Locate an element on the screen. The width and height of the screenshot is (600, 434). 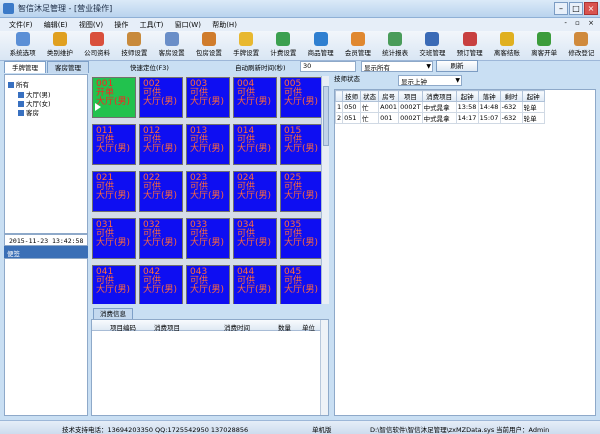
room-tile: 034 可供 大厅(男) is located at coordinates (255, 238).